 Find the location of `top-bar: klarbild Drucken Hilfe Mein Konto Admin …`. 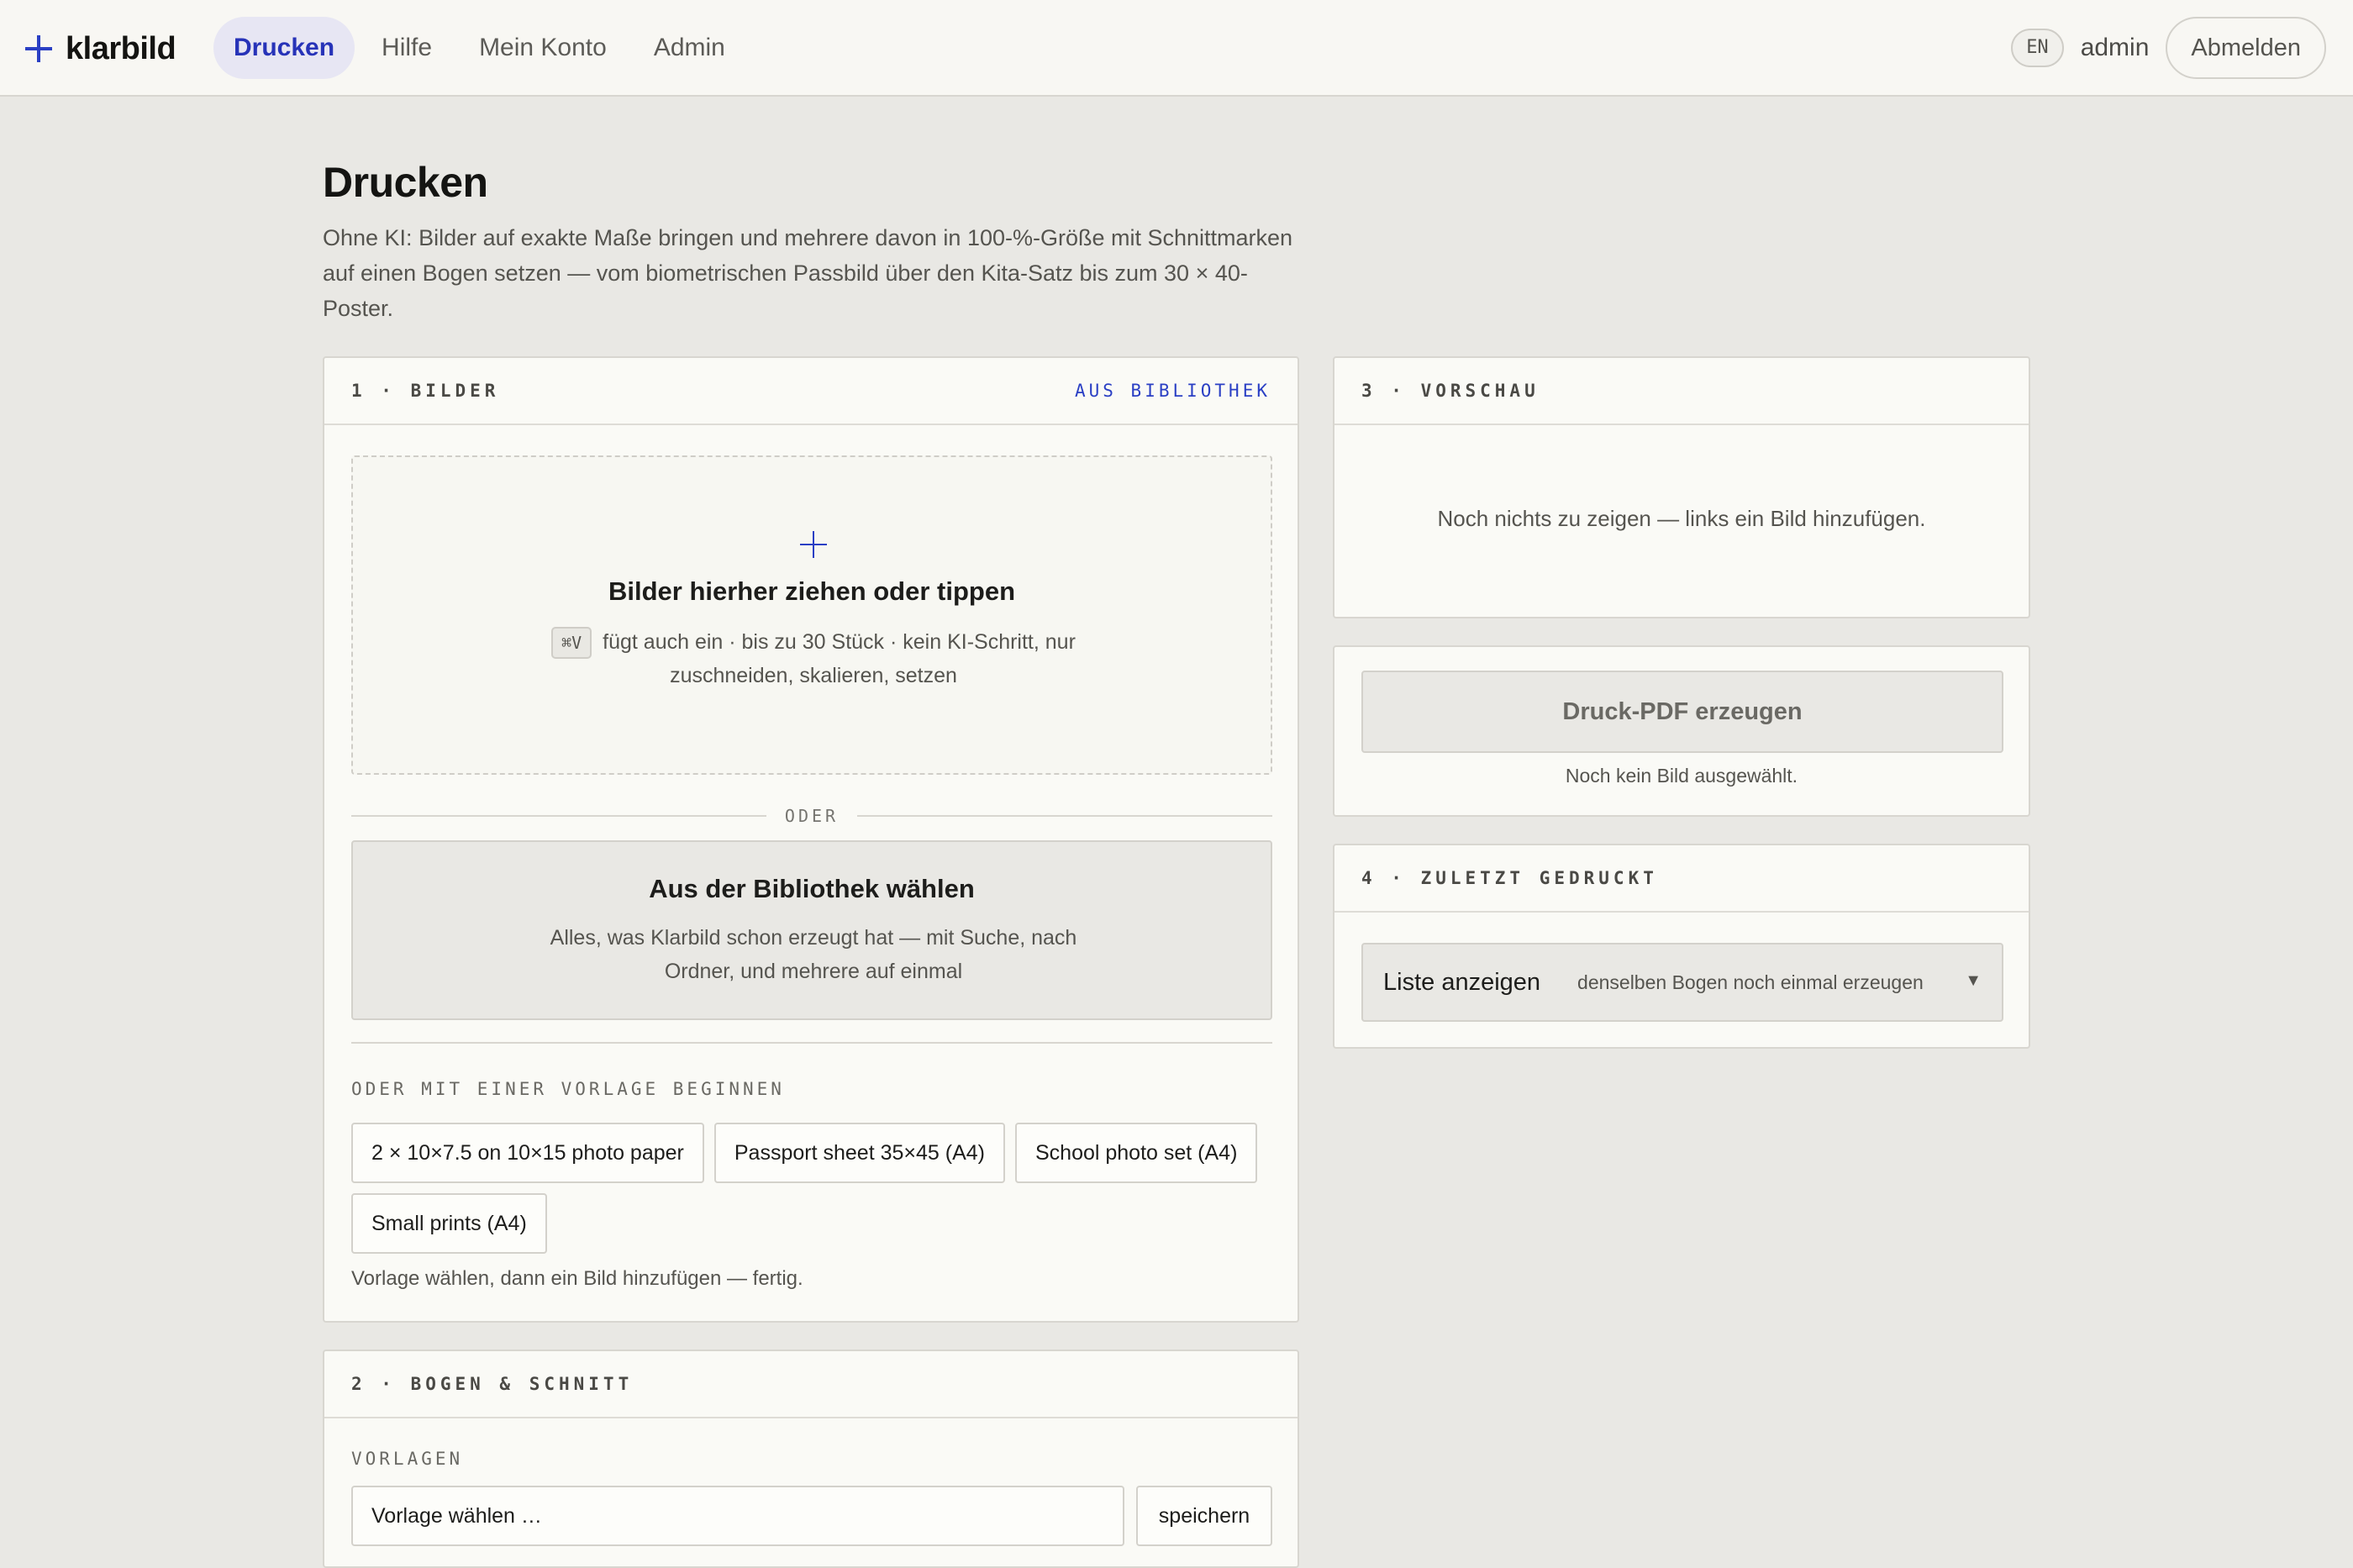

top-bar: klarbild Drucken Hilfe Mein Konto Admin … is located at coordinates (1176, 49).